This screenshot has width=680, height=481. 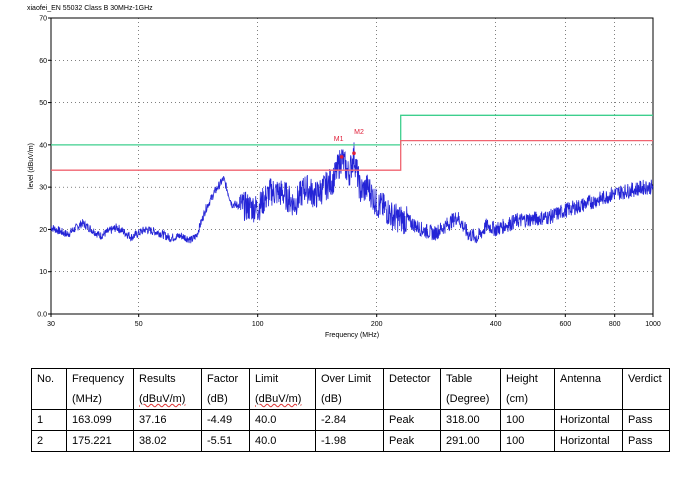 I want to click on x-tick-label: 800, so click(x=615, y=324).